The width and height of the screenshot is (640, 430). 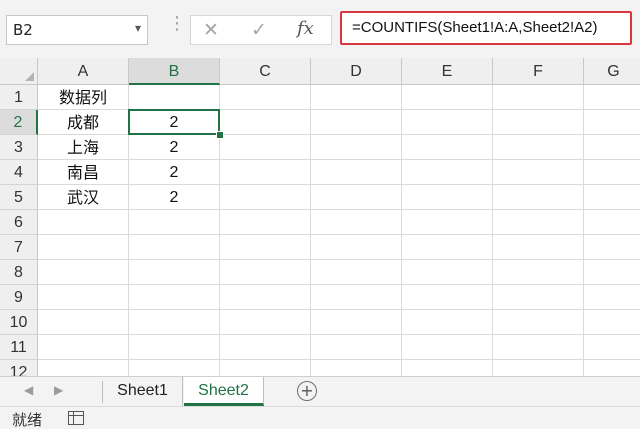 What do you see at coordinates (19, 172) in the screenshot?
I see `row-header-4: 4` at bounding box center [19, 172].